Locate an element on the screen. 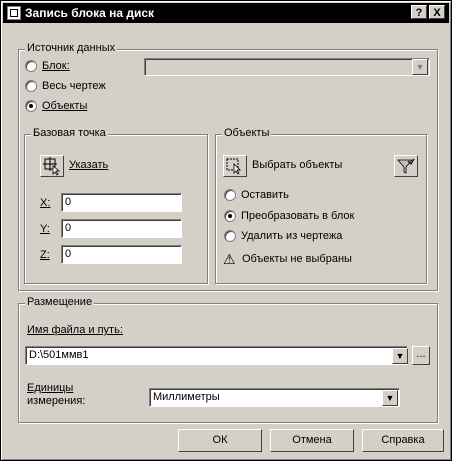  no-objects-selected-text: Объекты не выбраны is located at coordinates (297, 259).